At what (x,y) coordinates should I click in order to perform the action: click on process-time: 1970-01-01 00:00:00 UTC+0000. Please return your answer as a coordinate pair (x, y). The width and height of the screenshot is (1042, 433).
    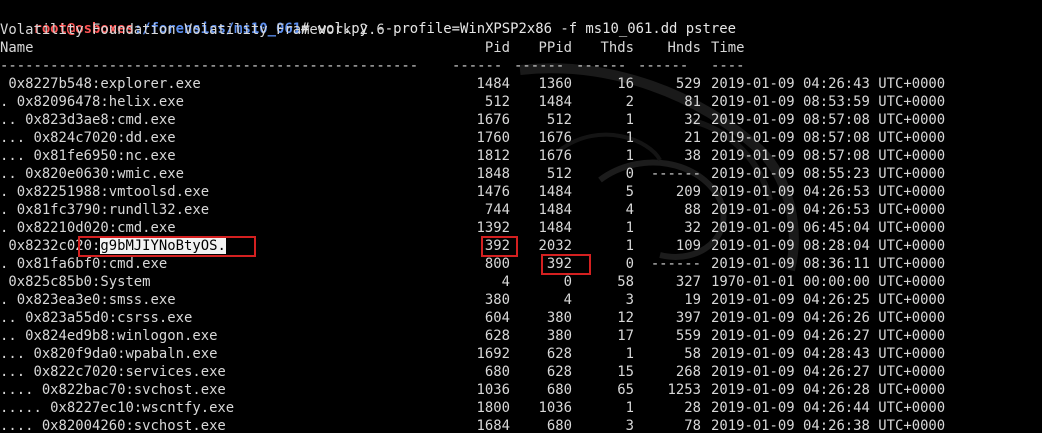
    Looking at the image, I should click on (828, 282).